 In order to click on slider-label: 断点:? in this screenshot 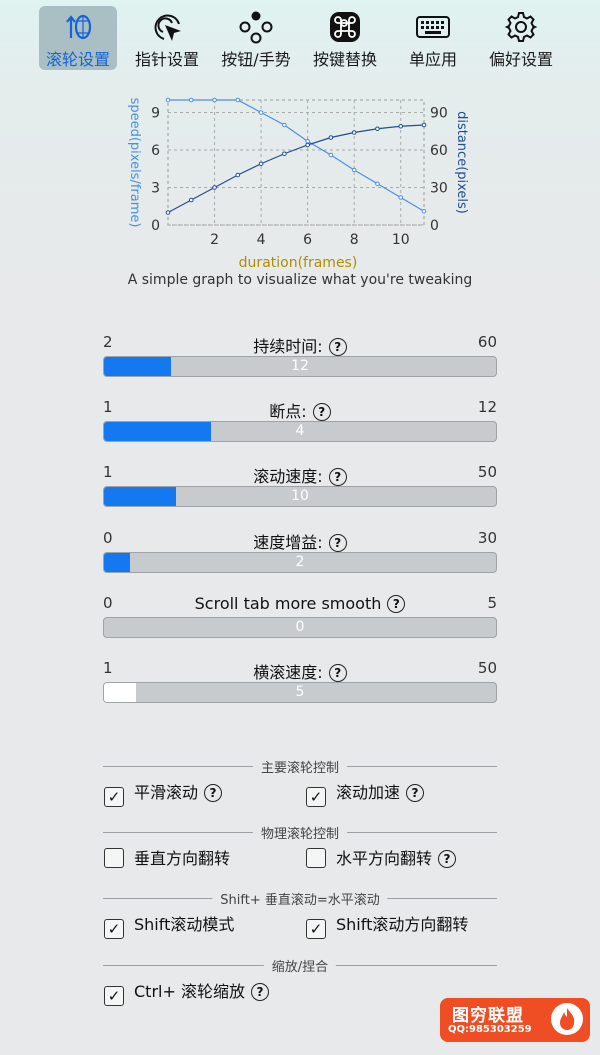, I will do `click(300, 410)`.